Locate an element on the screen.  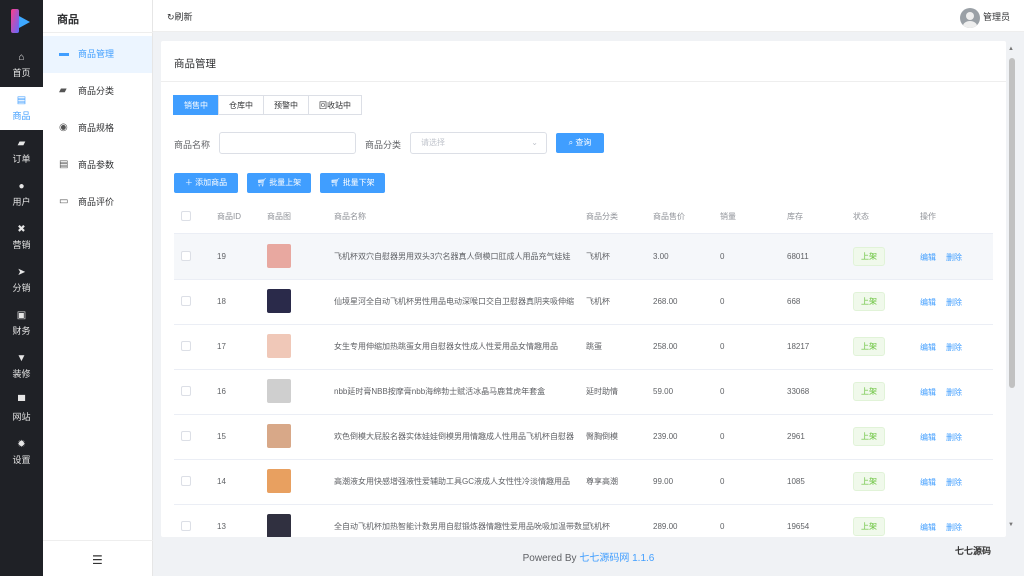
rail-item-9: ✹ 设置 is located at coordinates (21, 452).